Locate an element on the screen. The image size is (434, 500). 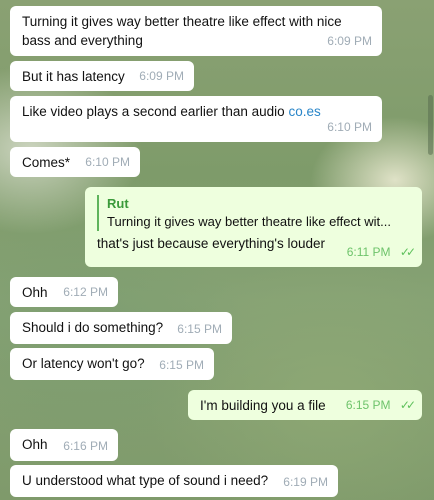
message-meta: 6:11 PM ✓✓ is located at coordinates (381, 252).